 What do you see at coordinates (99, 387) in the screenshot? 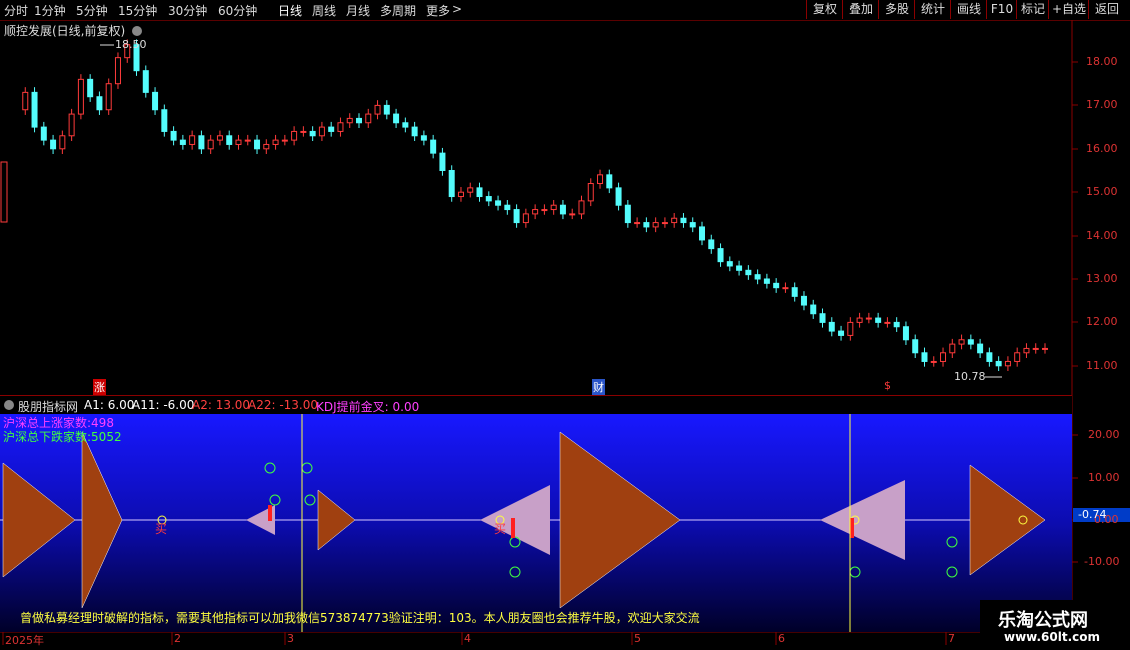
I see `event-limit-up-icon: 涨` at bounding box center [99, 387].